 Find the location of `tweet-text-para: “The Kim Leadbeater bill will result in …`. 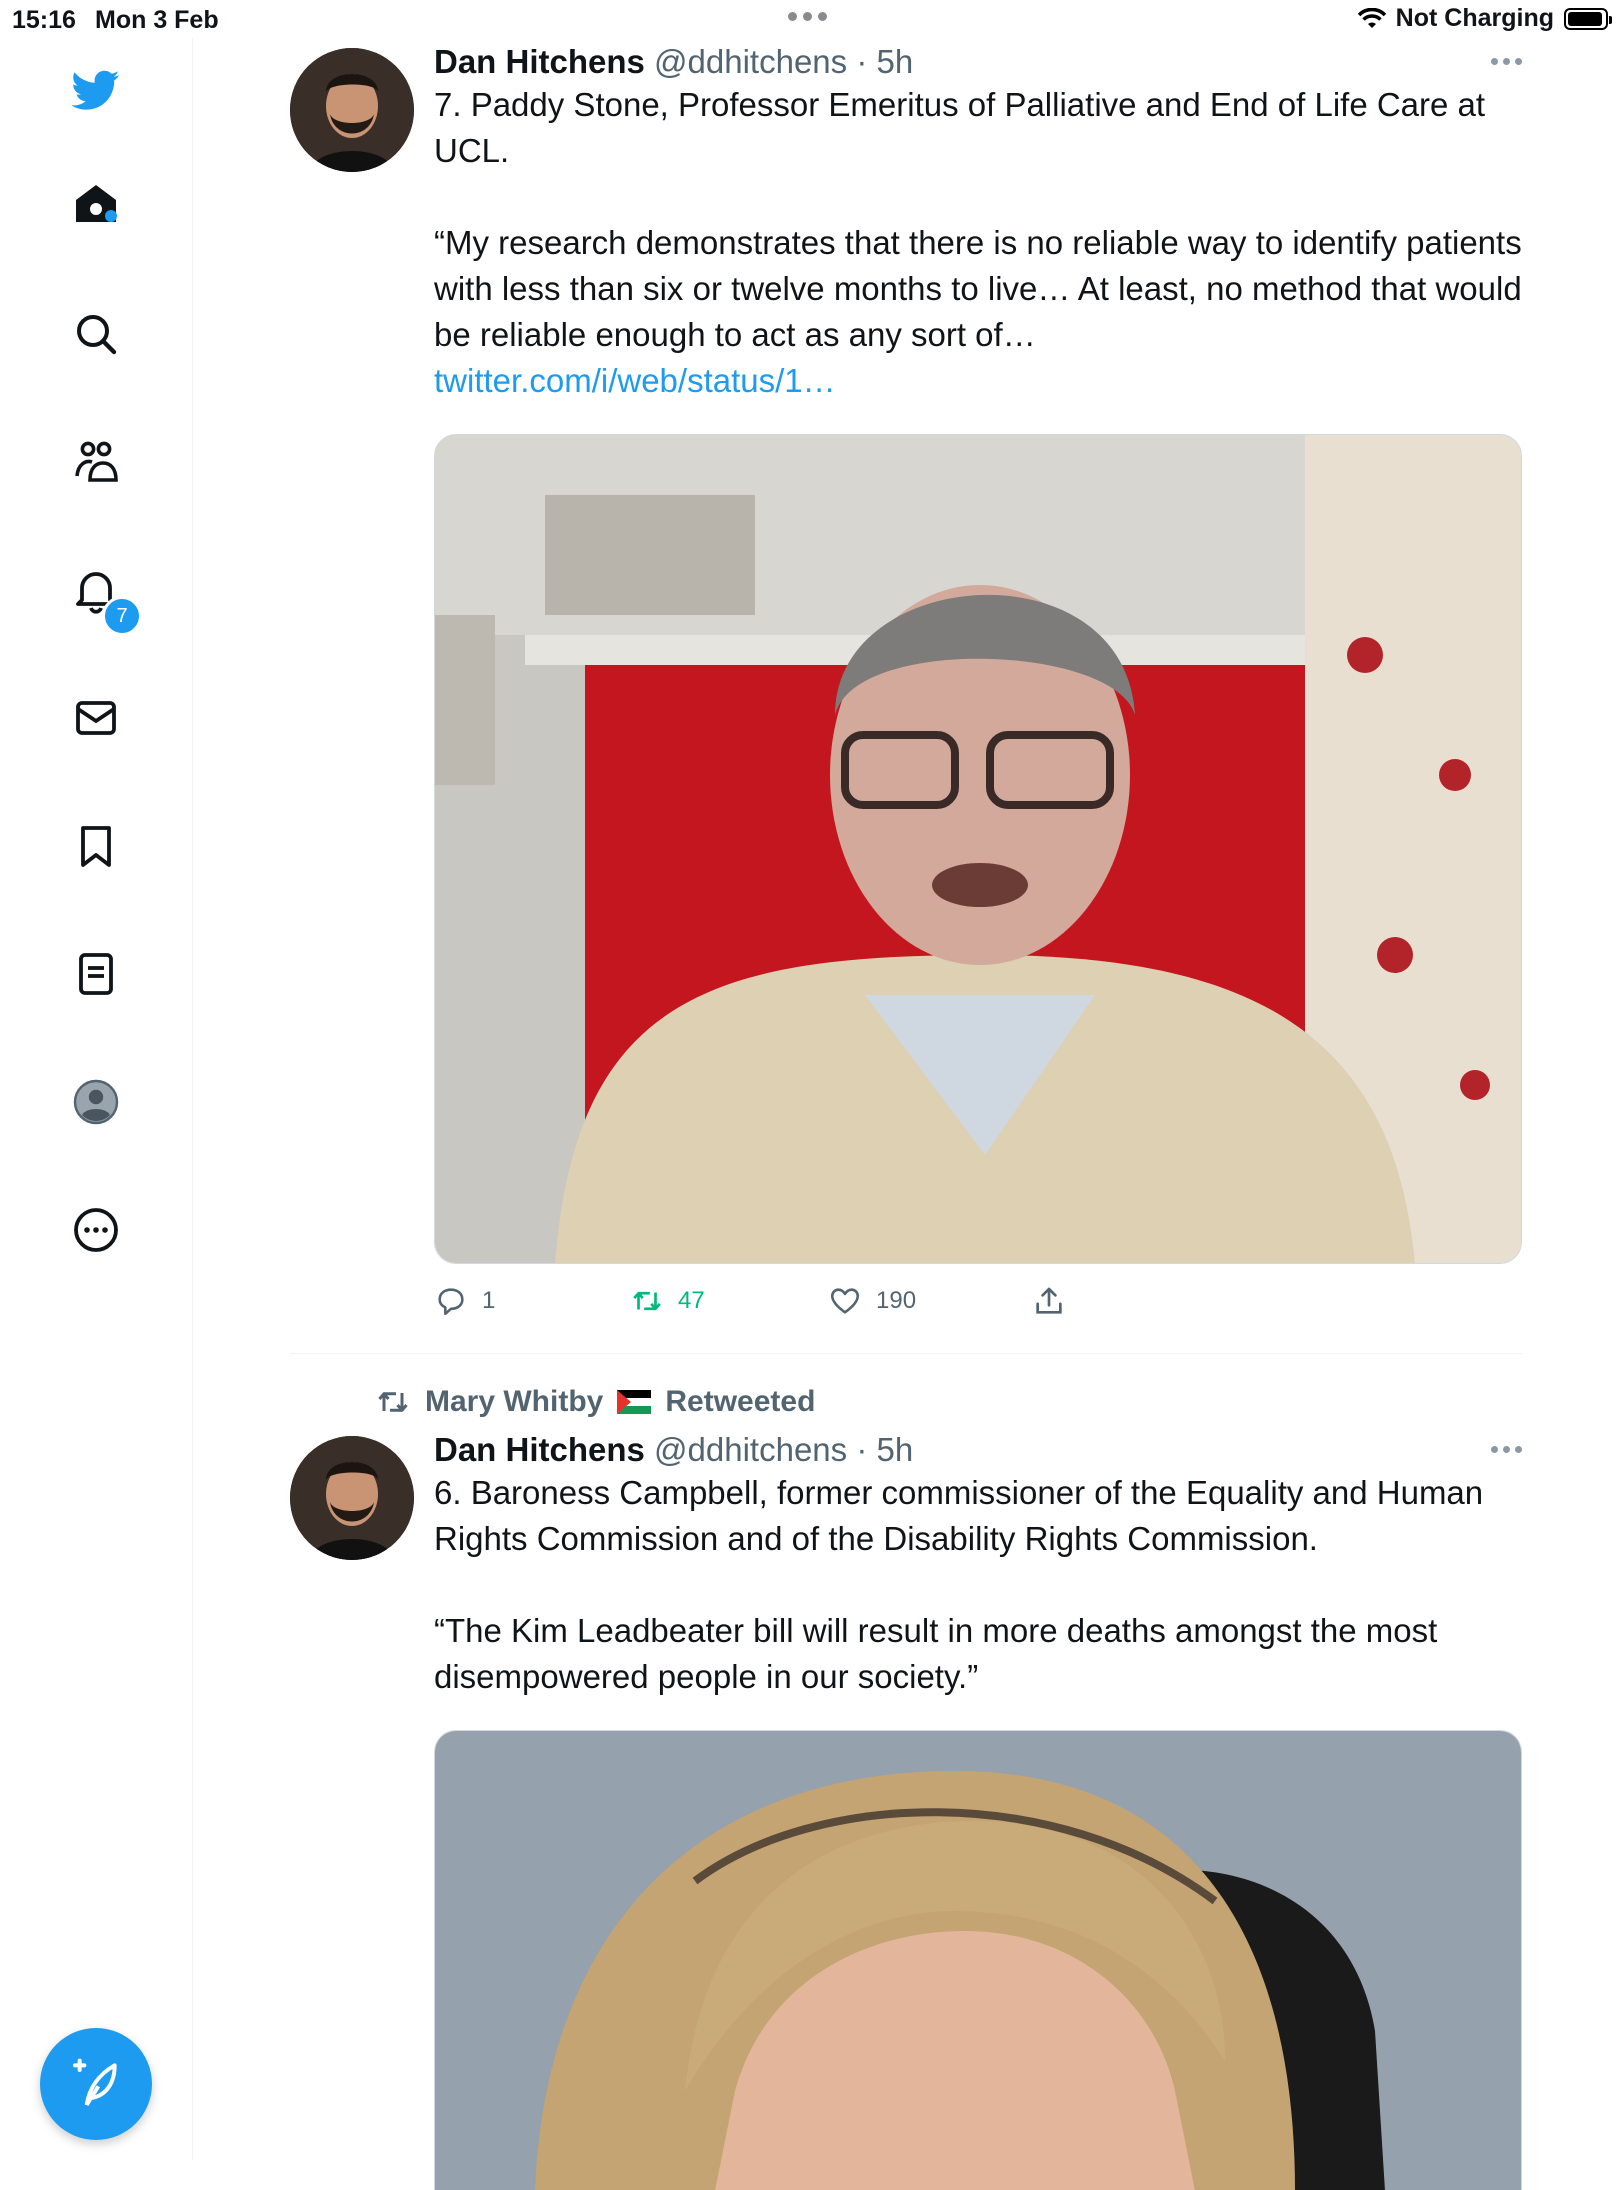

tweet-text-para: “The Kim Leadbeater bill will result in … is located at coordinates (936, 1653).